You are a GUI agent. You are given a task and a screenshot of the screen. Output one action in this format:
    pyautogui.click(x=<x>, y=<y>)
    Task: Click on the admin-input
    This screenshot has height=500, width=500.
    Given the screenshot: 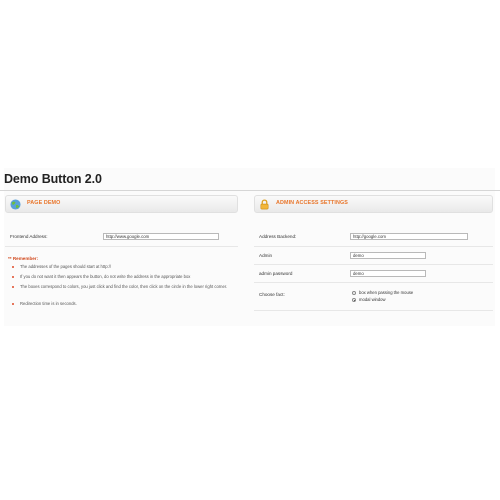 What is the action you would take?
    pyautogui.click(x=388, y=255)
    